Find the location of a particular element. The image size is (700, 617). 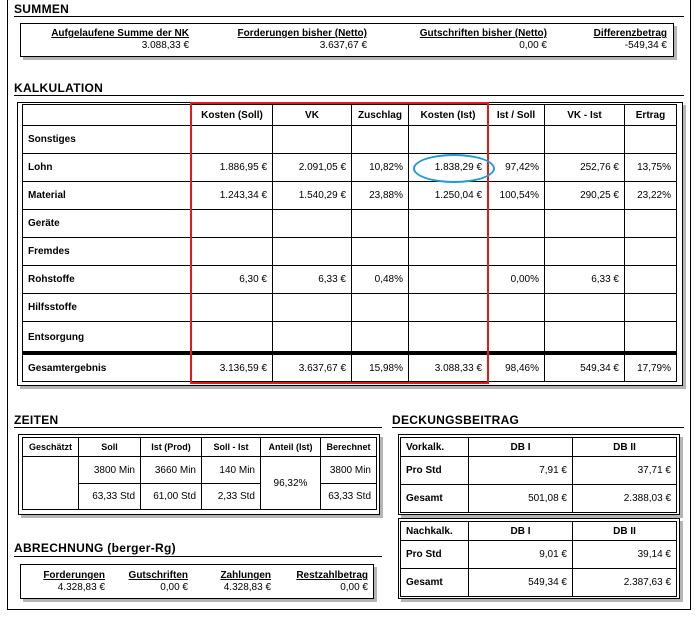

zeiten-row1-berechnet: 3800 Min is located at coordinates (348, 470).